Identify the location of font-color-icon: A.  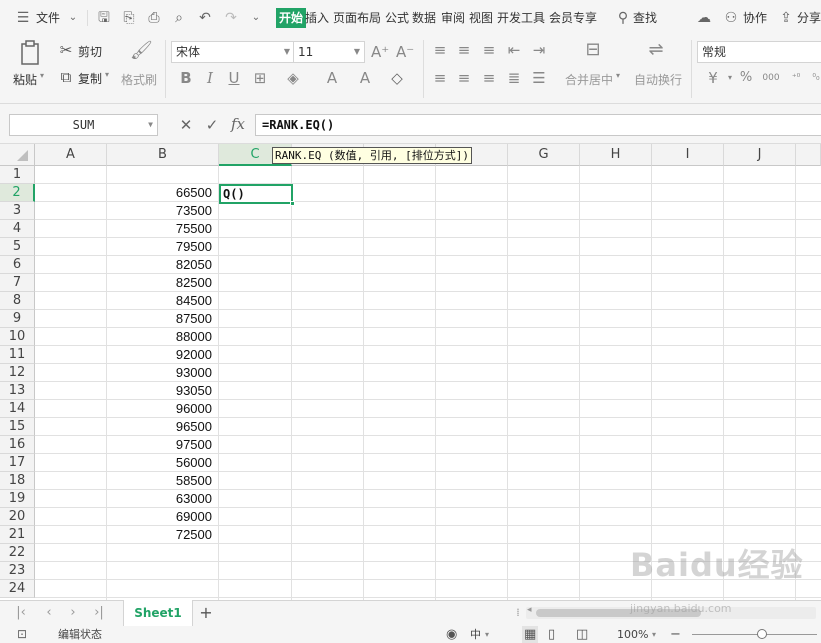
(332, 78).